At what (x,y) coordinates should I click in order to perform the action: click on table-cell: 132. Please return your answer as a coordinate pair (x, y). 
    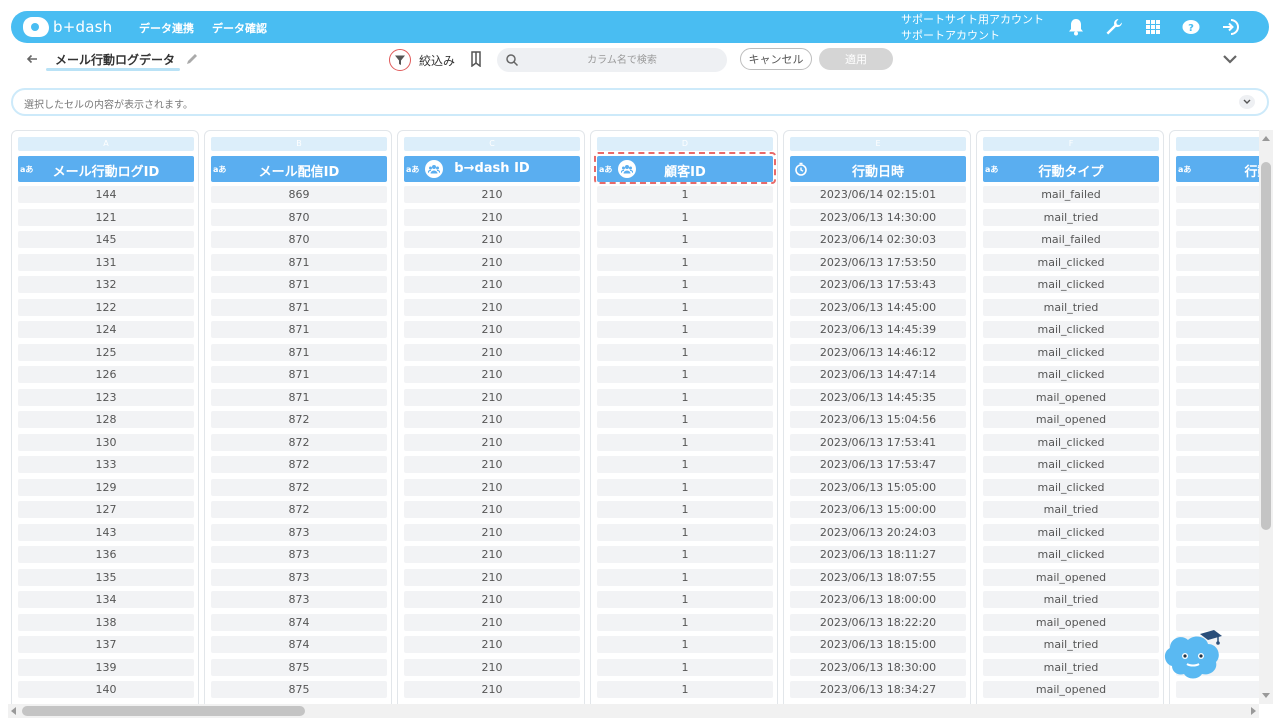
    Looking at the image, I should click on (106, 284).